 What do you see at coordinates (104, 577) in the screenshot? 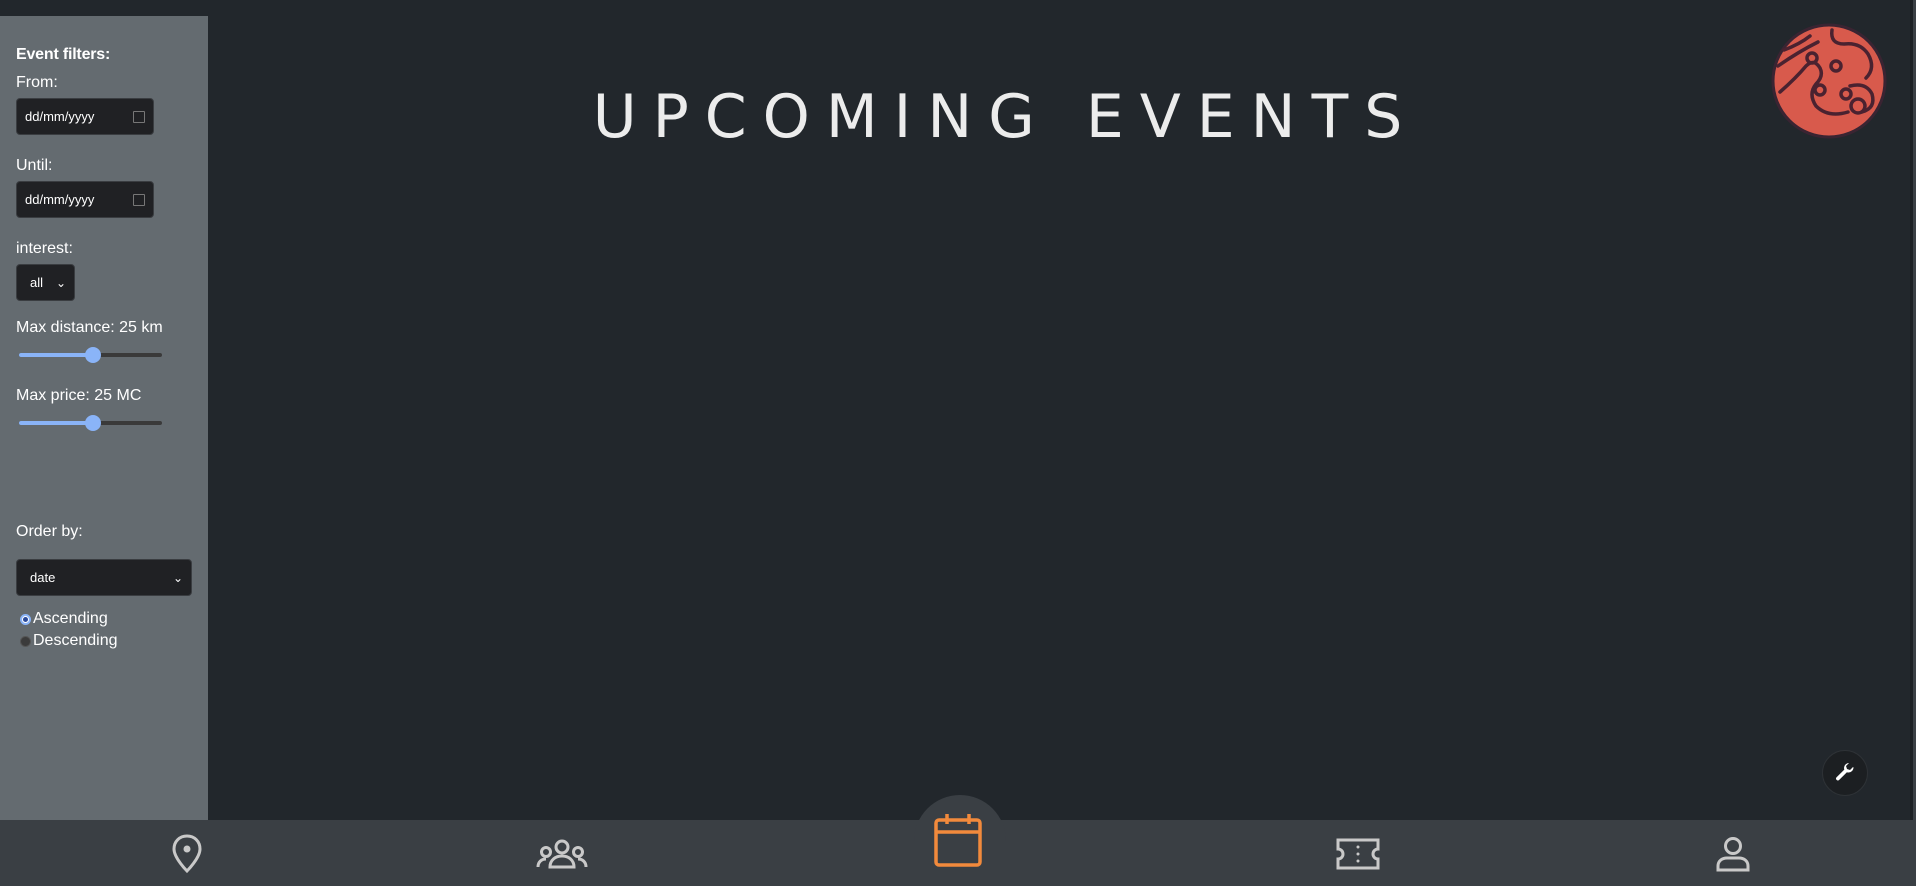
I see `order-by-select: date ⌄` at bounding box center [104, 577].